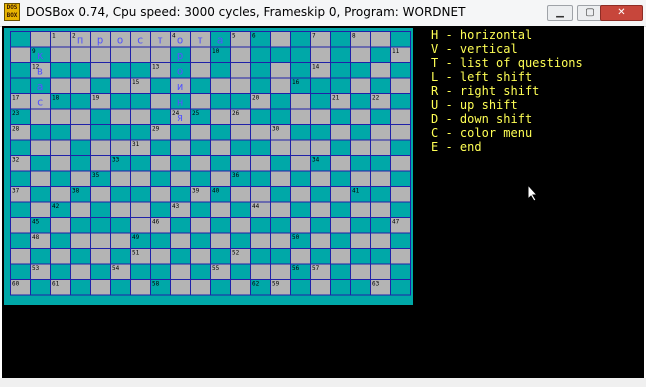  What do you see at coordinates (621, 13) in the screenshot?
I see `close-button: ✕` at bounding box center [621, 13].